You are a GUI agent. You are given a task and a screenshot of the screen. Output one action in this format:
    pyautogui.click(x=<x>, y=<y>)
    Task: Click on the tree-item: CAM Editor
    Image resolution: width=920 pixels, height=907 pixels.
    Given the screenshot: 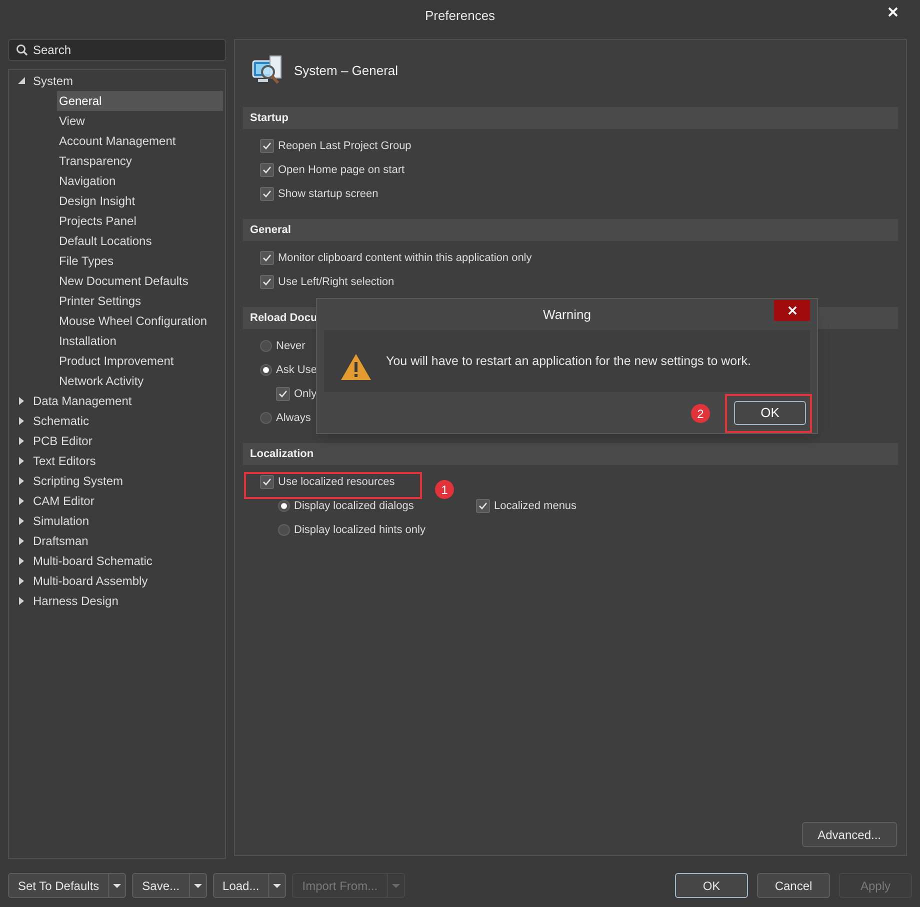 What is the action you would take?
    pyautogui.click(x=62, y=501)
    